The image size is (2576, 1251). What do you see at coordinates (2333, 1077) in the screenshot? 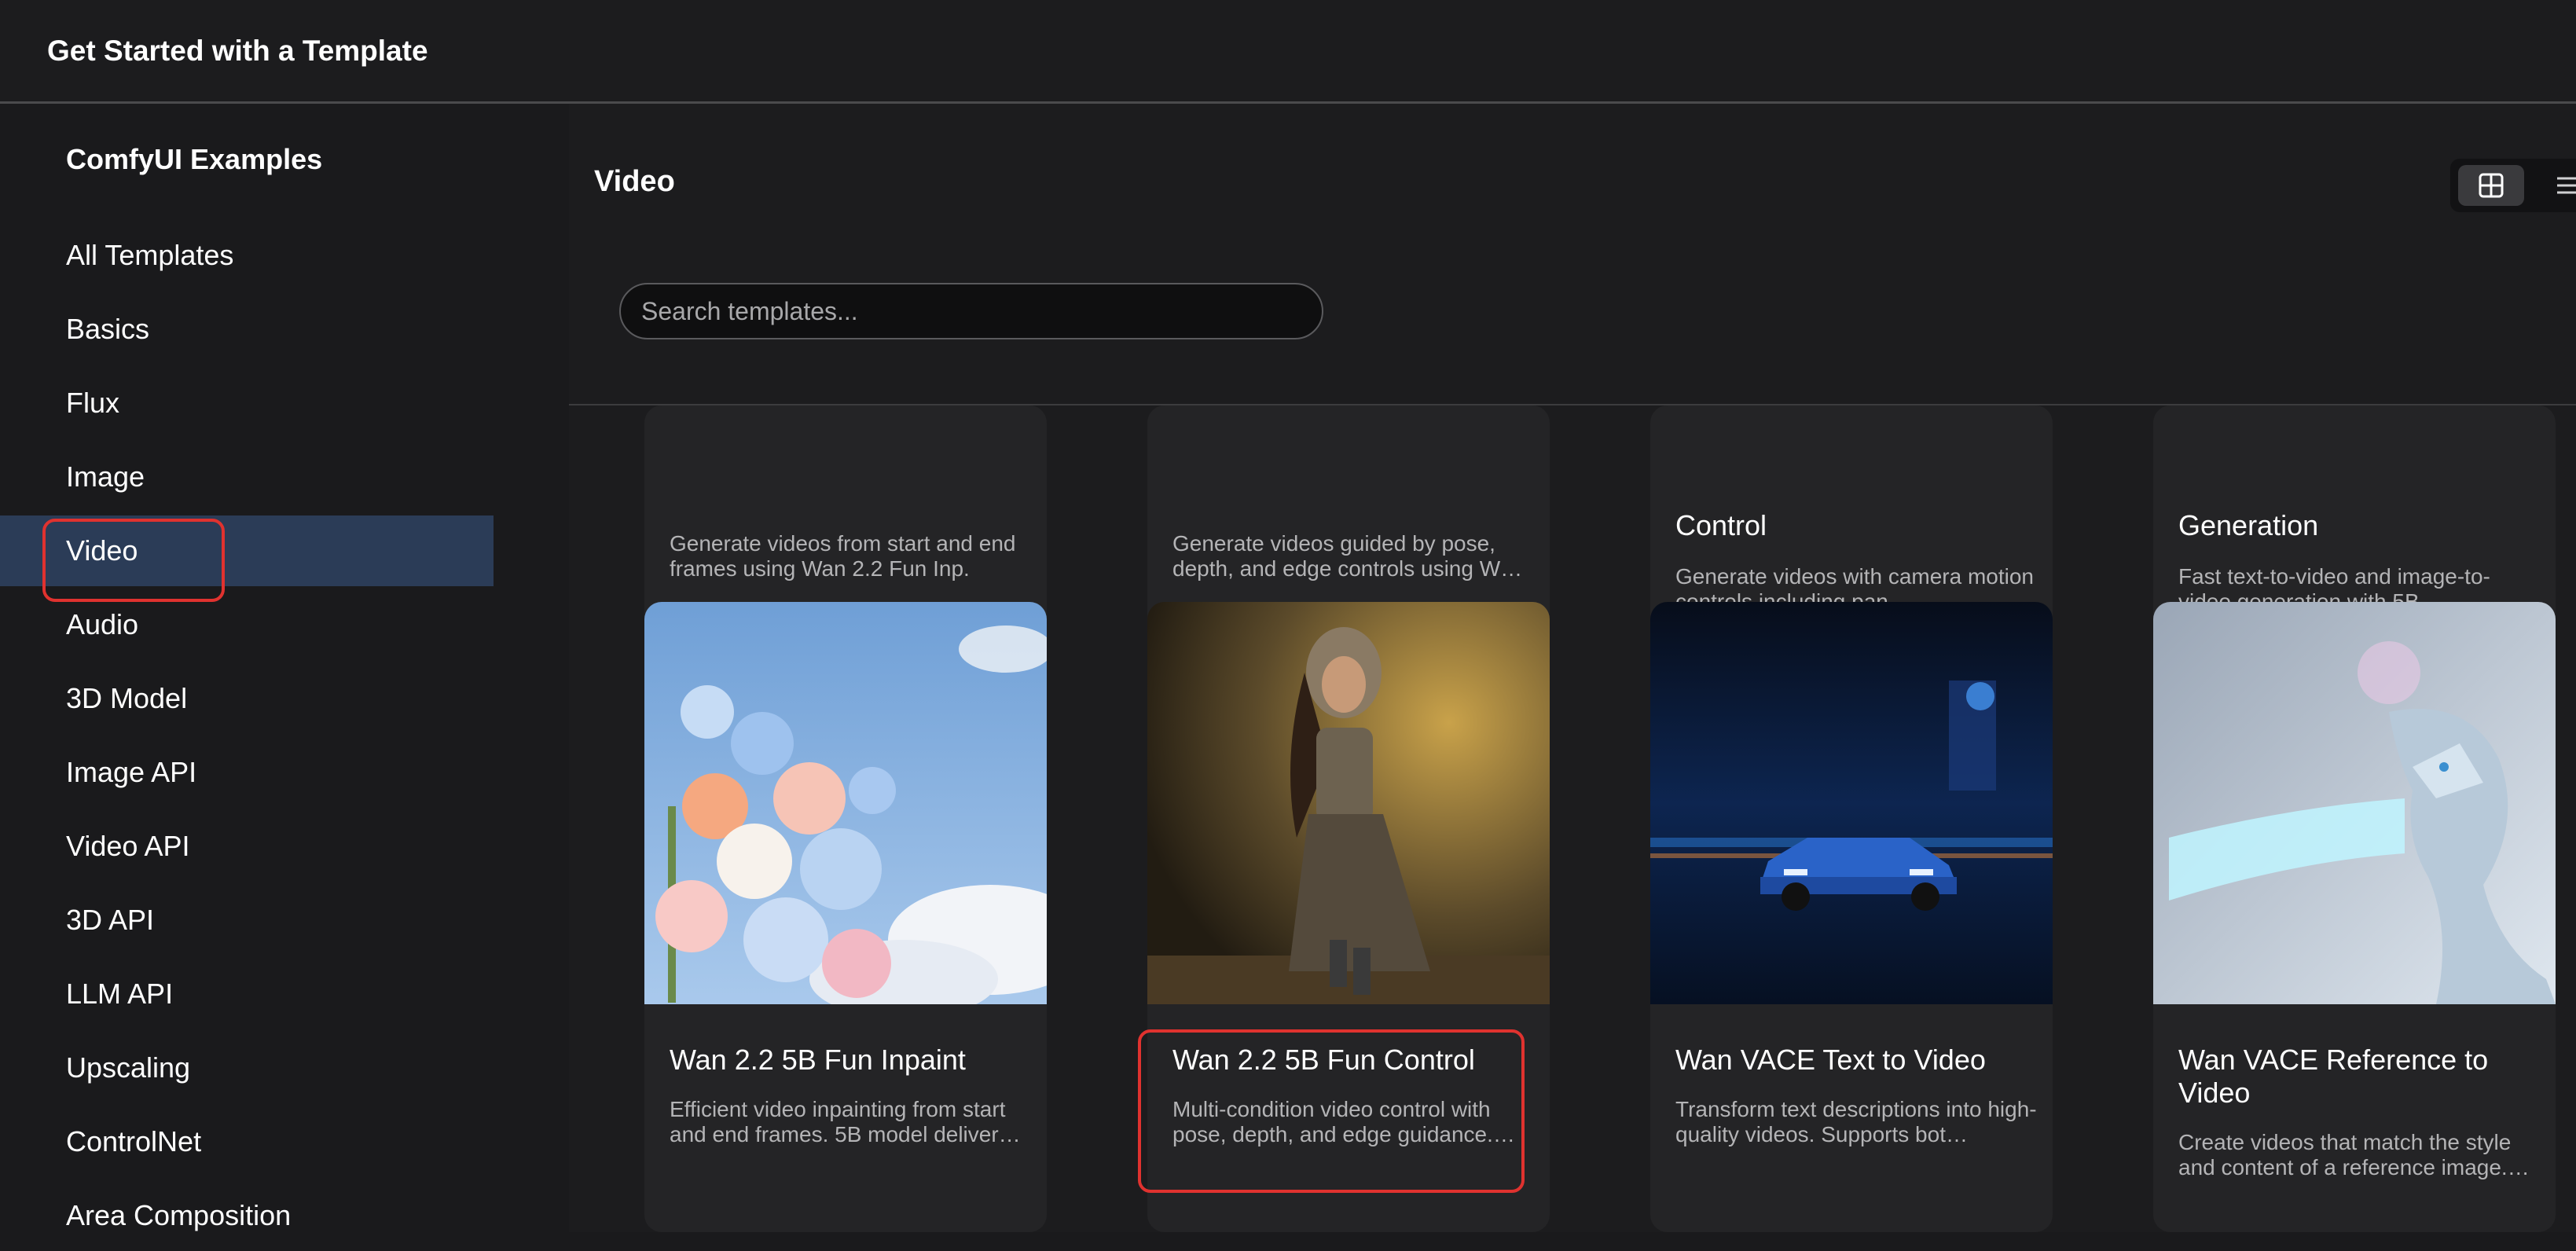
I see `card-title: Wan VACE Reference to Video` at bounding box center [2333, 1077].